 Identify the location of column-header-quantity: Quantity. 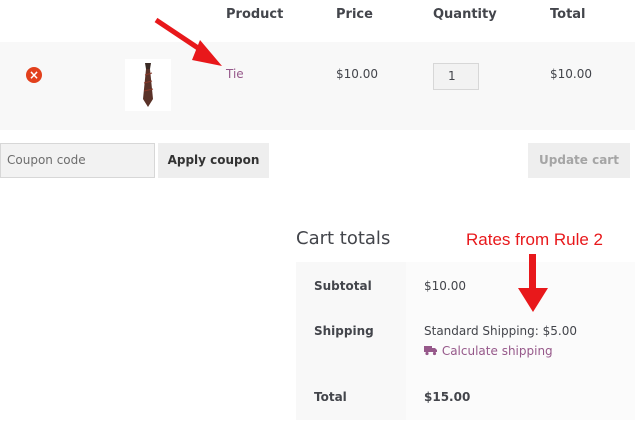
(465, 14).